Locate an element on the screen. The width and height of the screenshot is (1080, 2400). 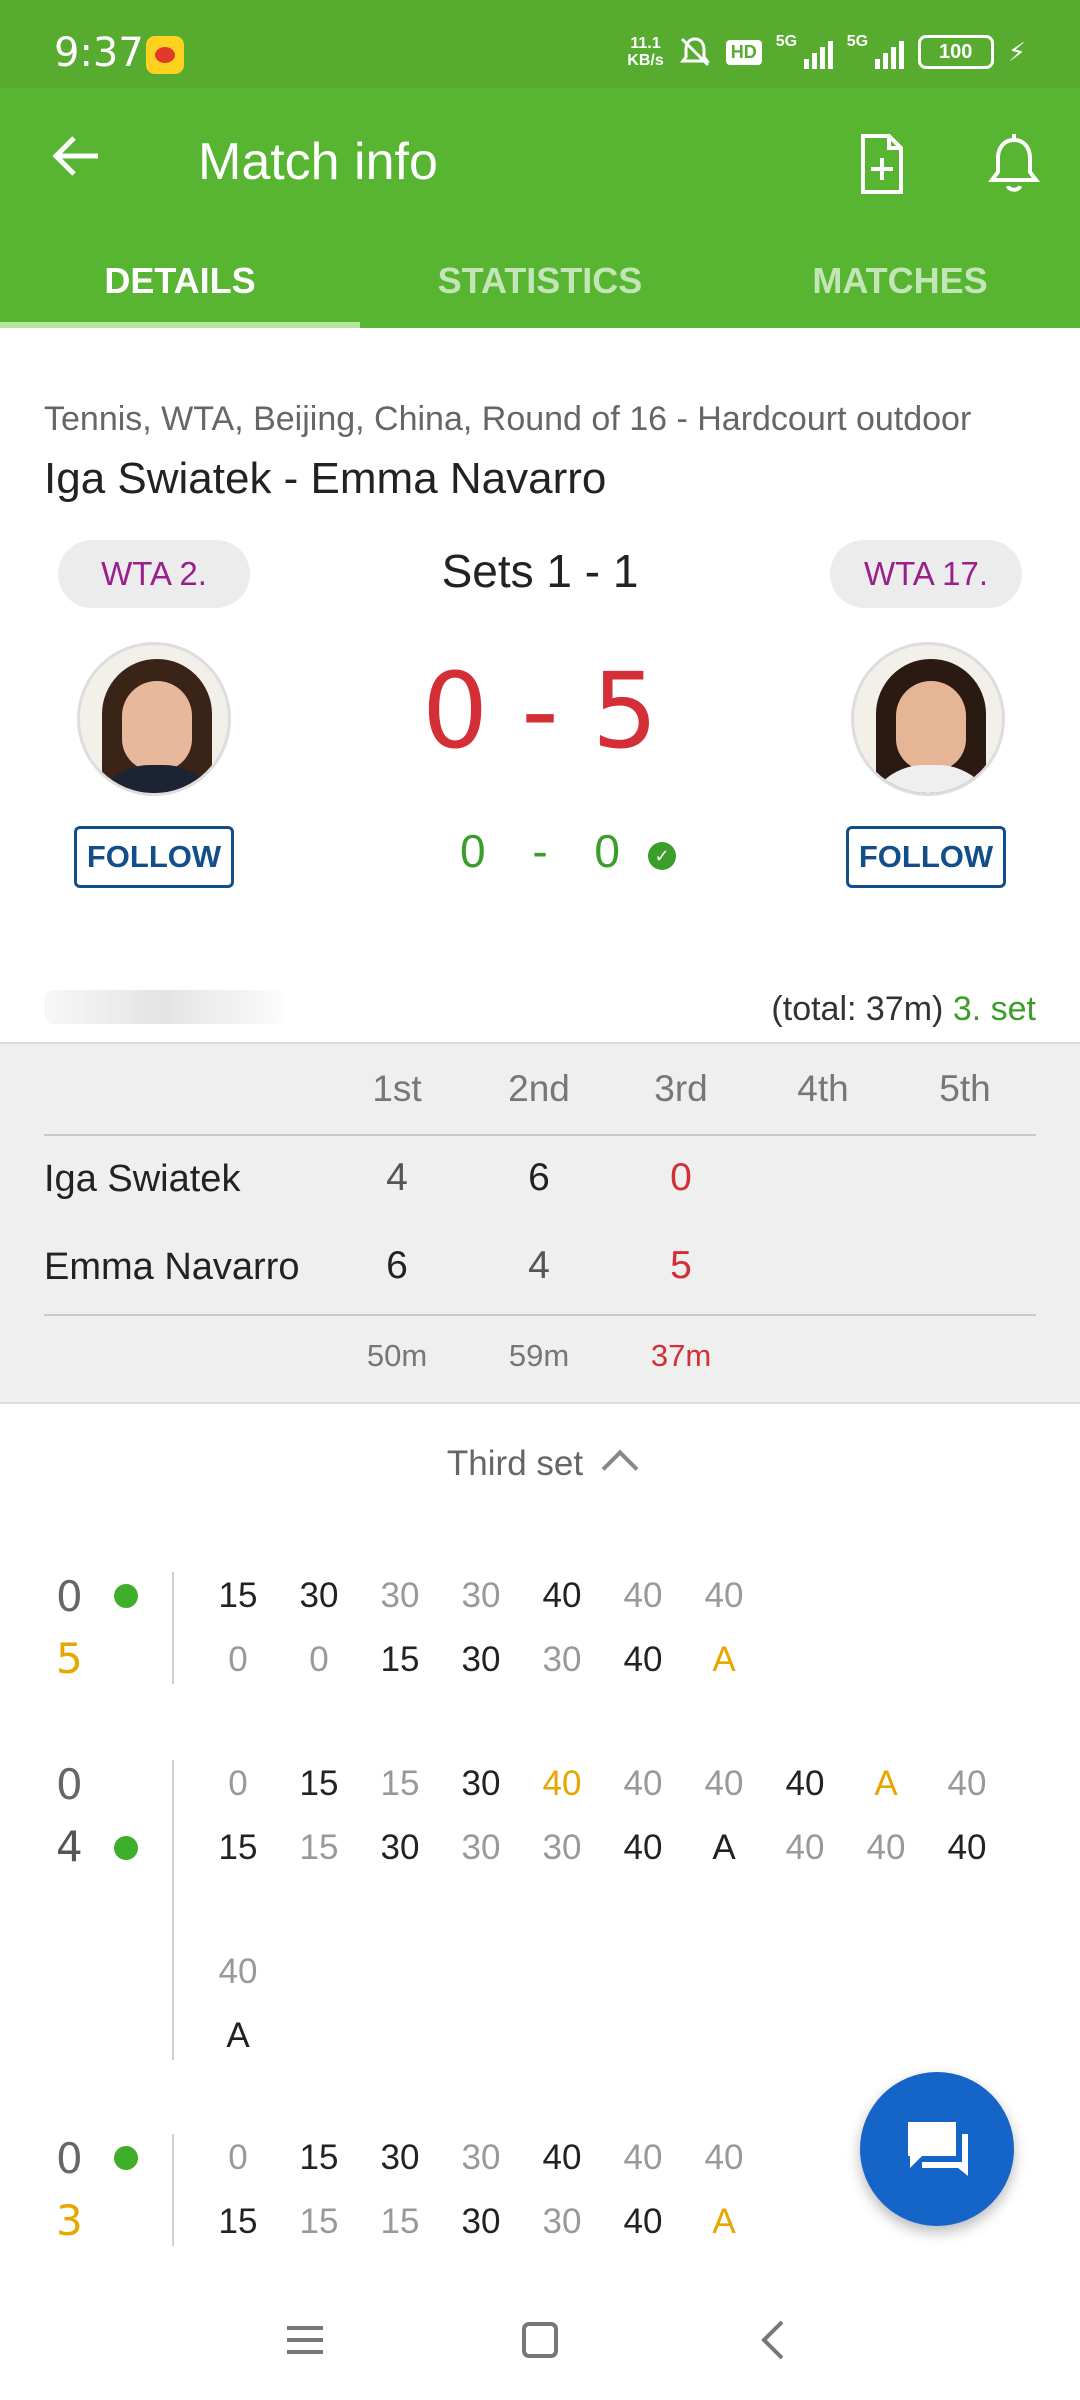
home-icon is located at coordinates (540, 2340).